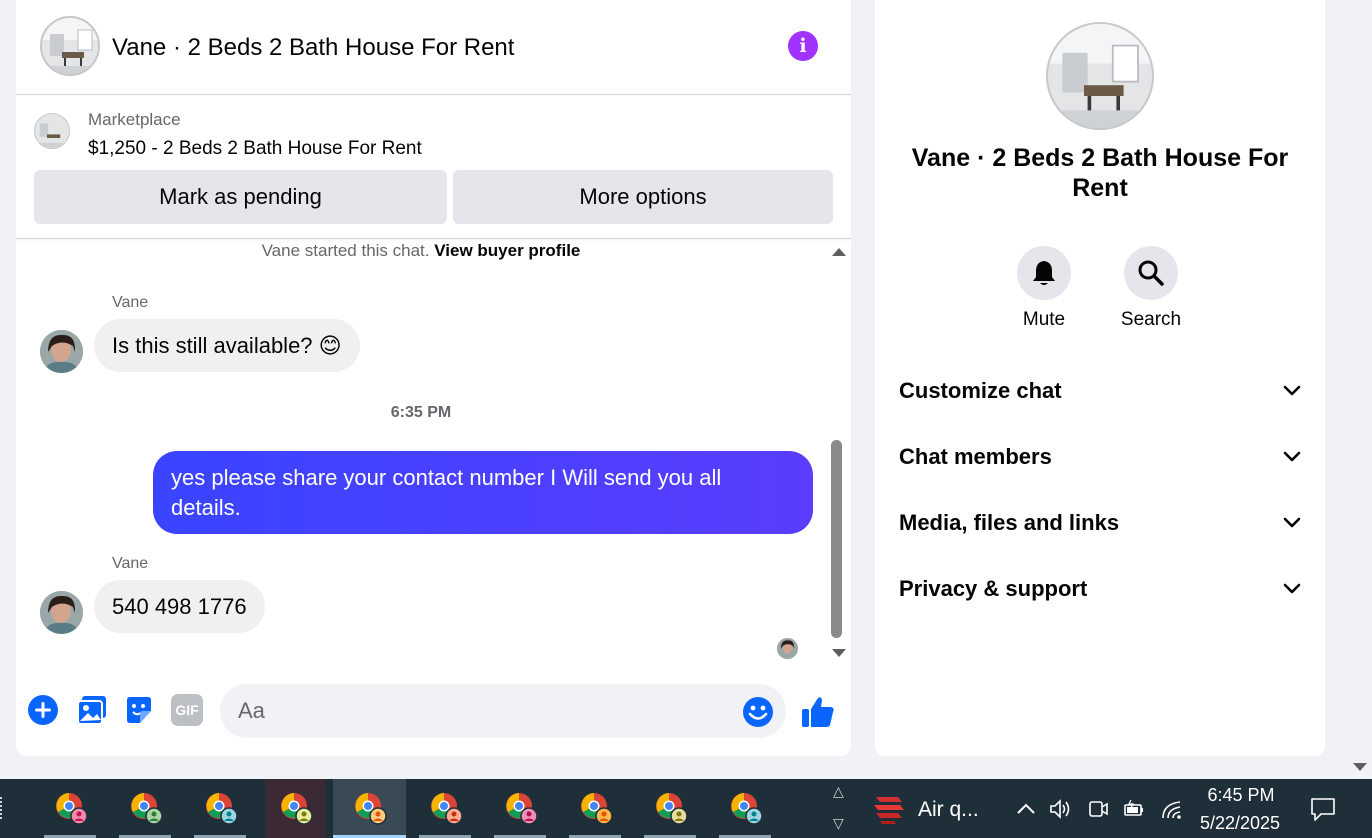 This screenshot has width=1372, height=838. I want to click on taskbar-edge-handle, so click(1, 808).